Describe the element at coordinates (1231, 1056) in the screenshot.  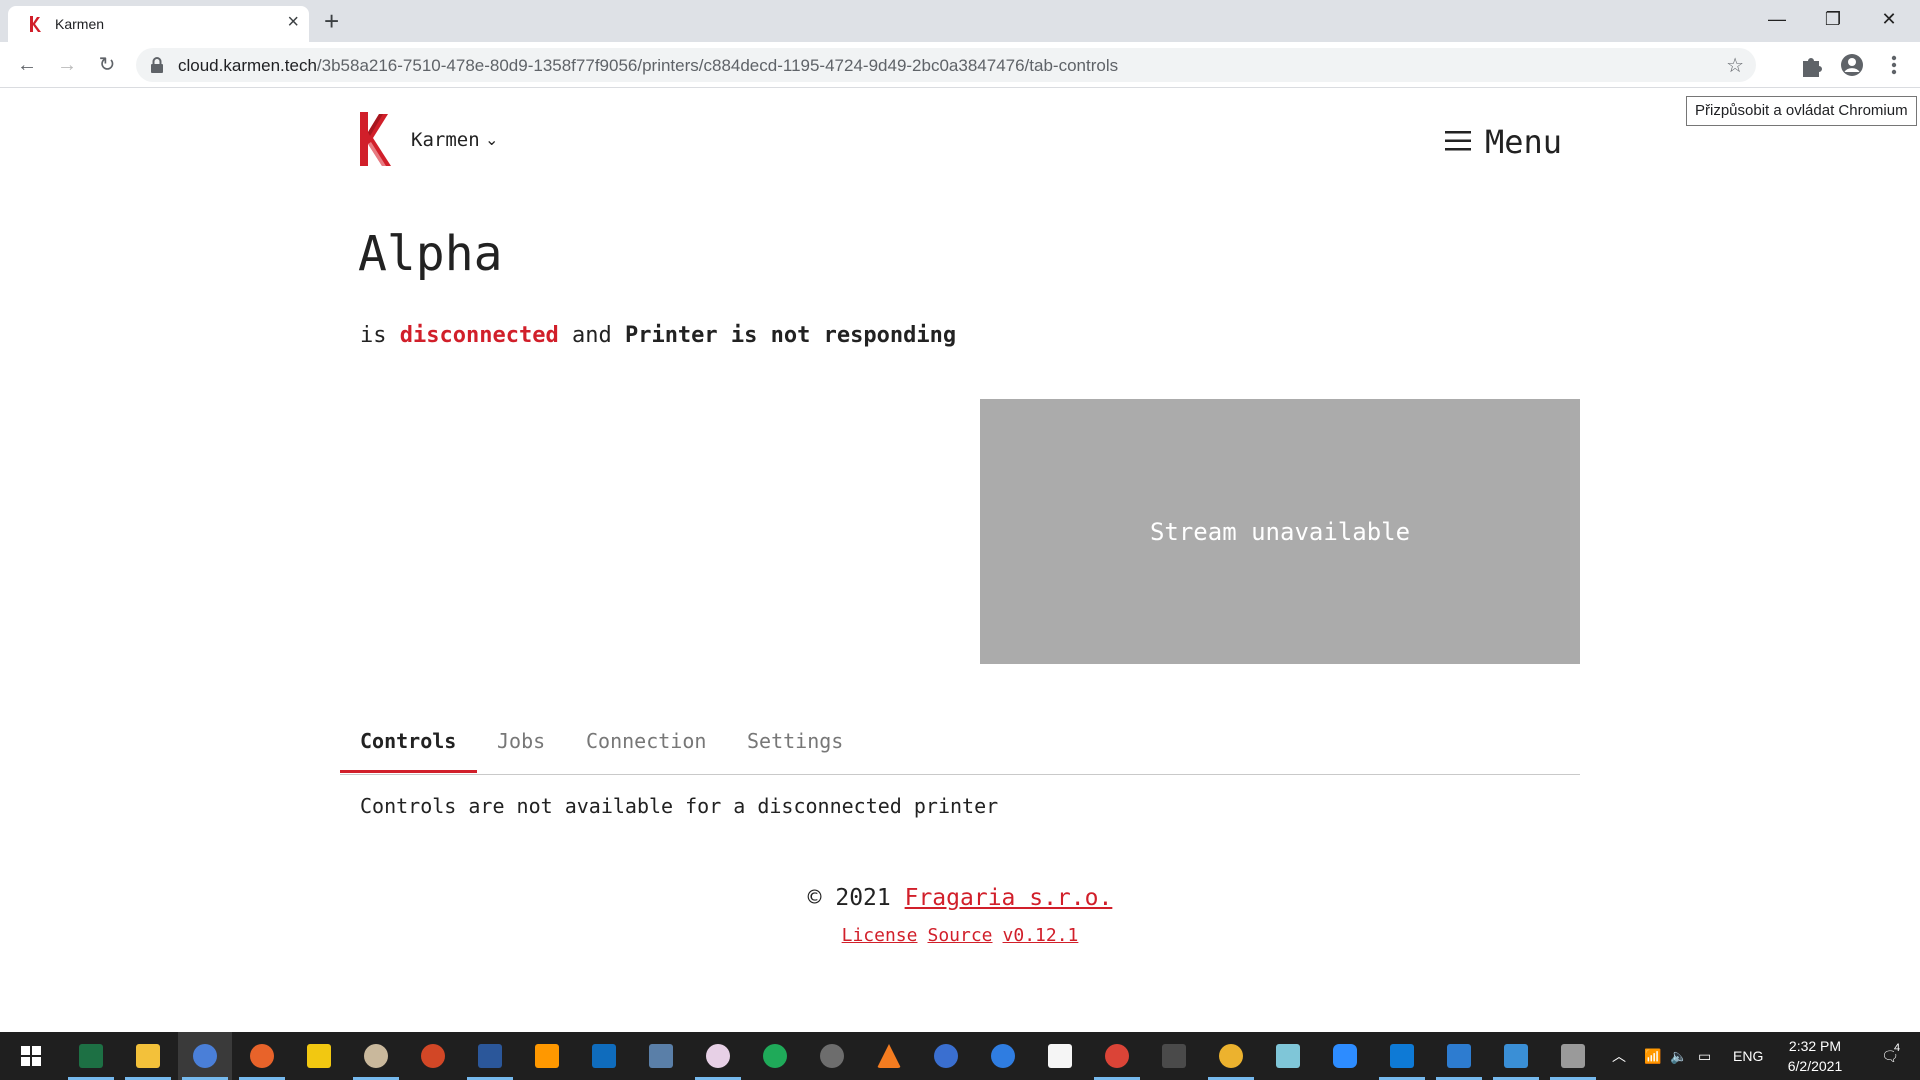
I see `slack-taskbar-icon` at that location.